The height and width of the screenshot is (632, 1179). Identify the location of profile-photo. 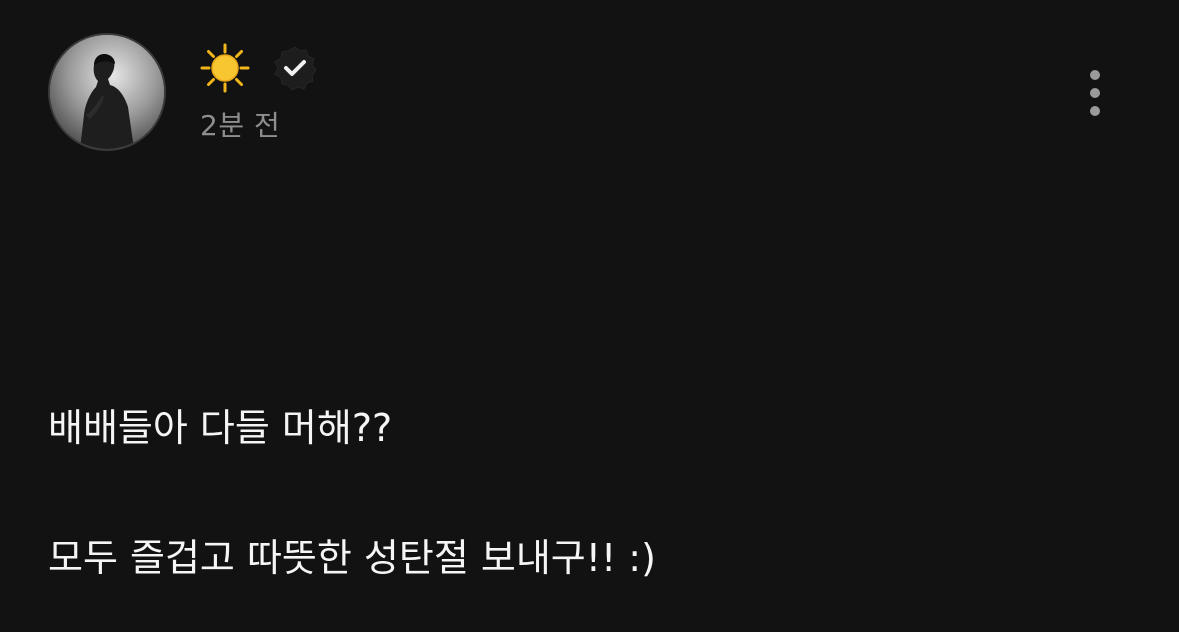
(107, 92).